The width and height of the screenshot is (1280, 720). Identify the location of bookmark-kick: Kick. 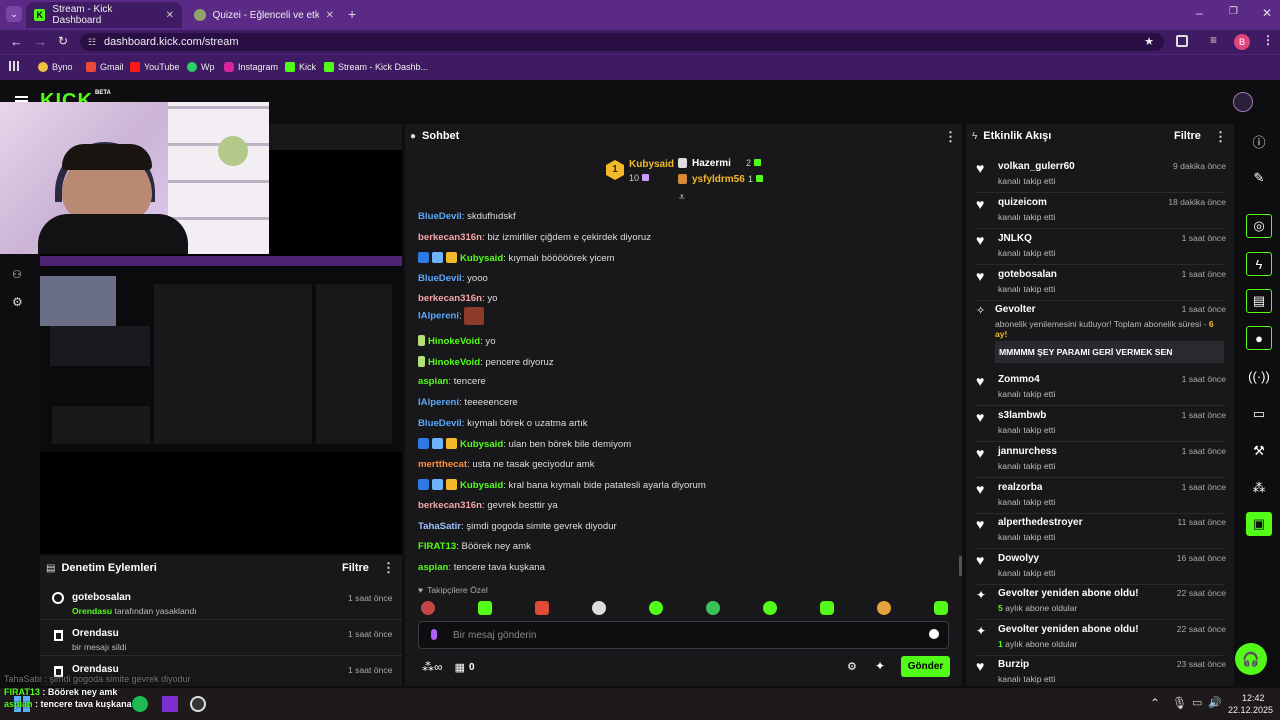
(300, 67).